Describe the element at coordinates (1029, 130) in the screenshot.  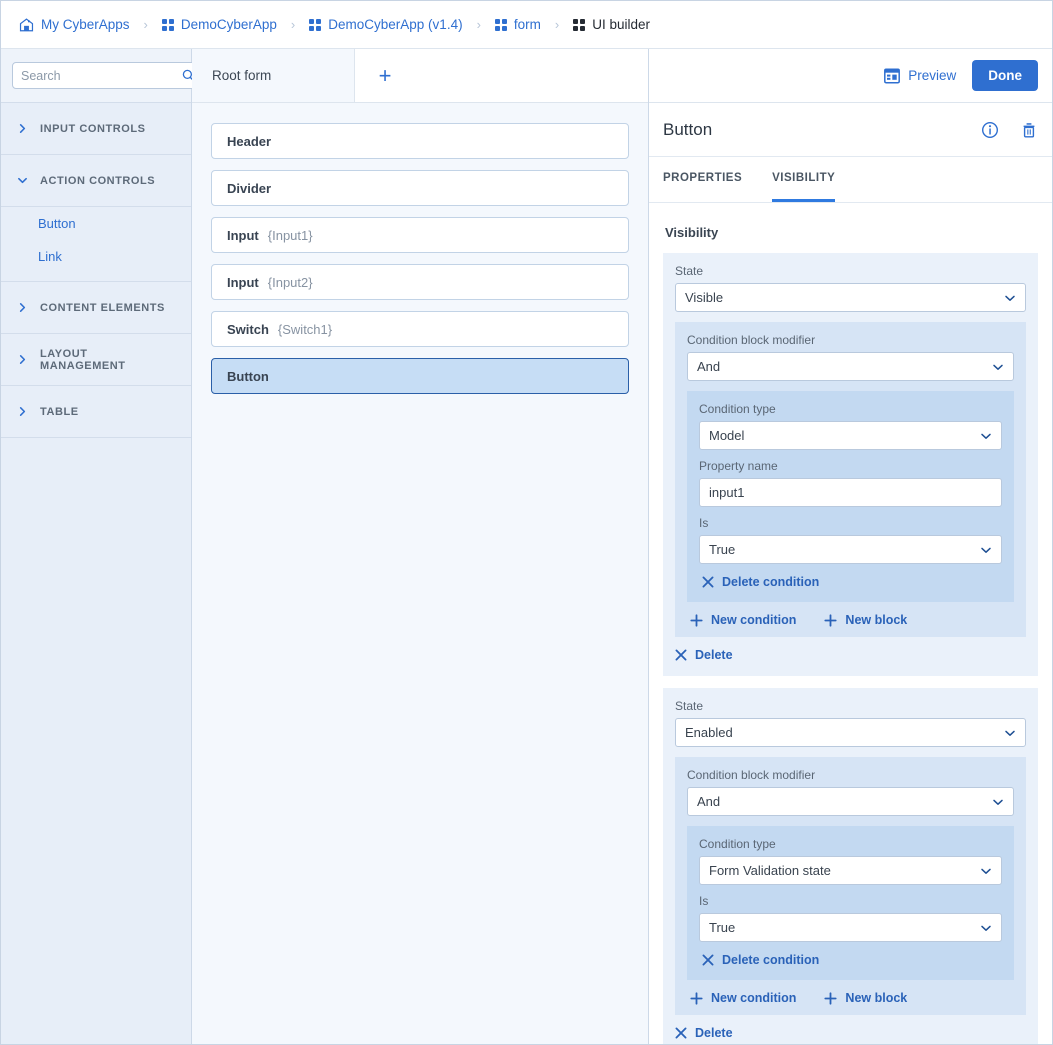
I see `trash-icon` at that location.